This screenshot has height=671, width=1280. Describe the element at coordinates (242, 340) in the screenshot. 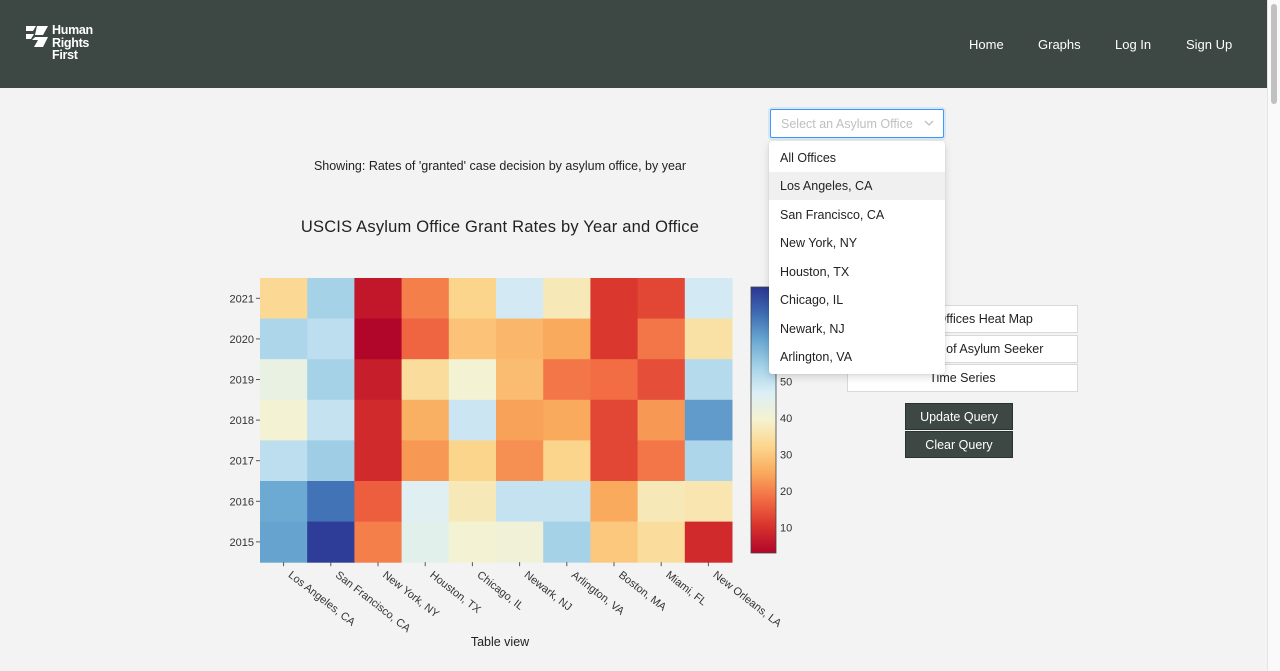

I see `y-tick-label: 2020` at that location.